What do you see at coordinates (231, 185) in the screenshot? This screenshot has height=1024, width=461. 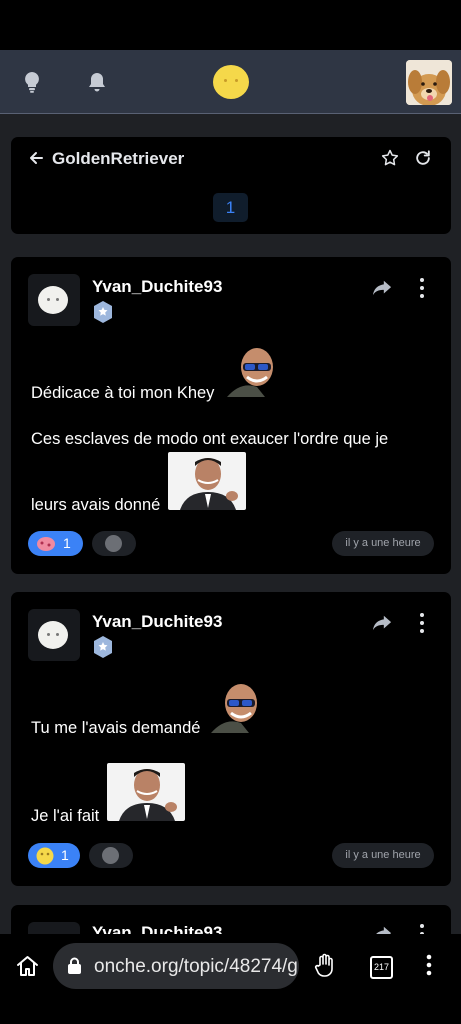 I see `topic-header-card: GoldenRetriever 1` at bounding box center [231, 185].